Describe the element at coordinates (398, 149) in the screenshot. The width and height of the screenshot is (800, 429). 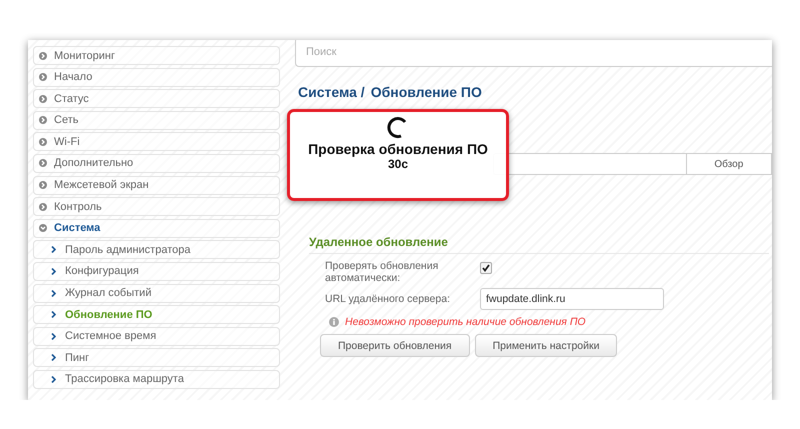
I see `progress-message: Проверка обновления ПО` at that location.